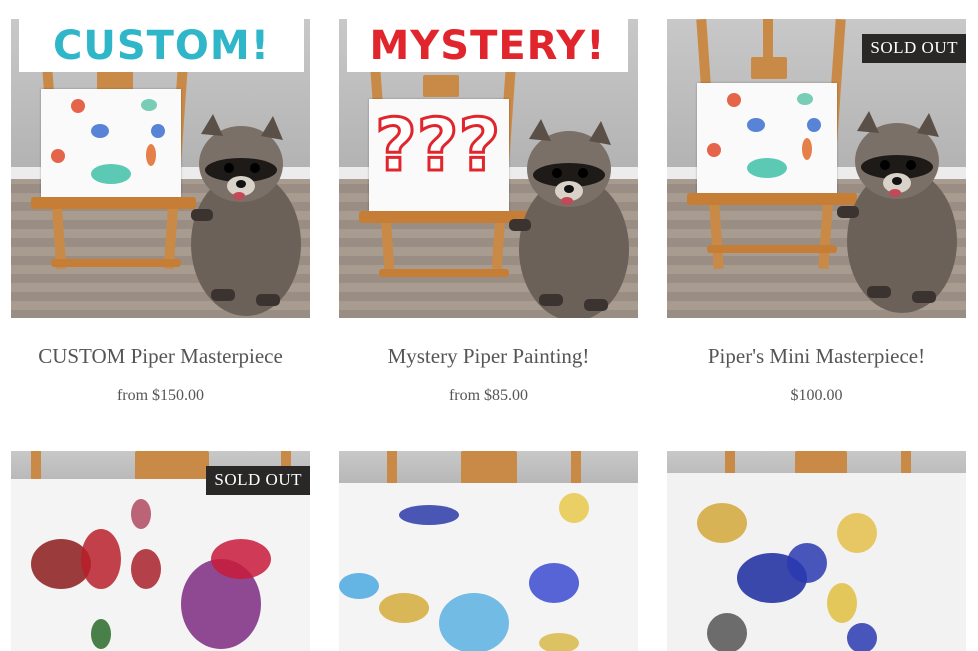 This screenshot has width=978, height=651. I want to click on product-title: Mystery Piper Painting!, so click(488, 356).